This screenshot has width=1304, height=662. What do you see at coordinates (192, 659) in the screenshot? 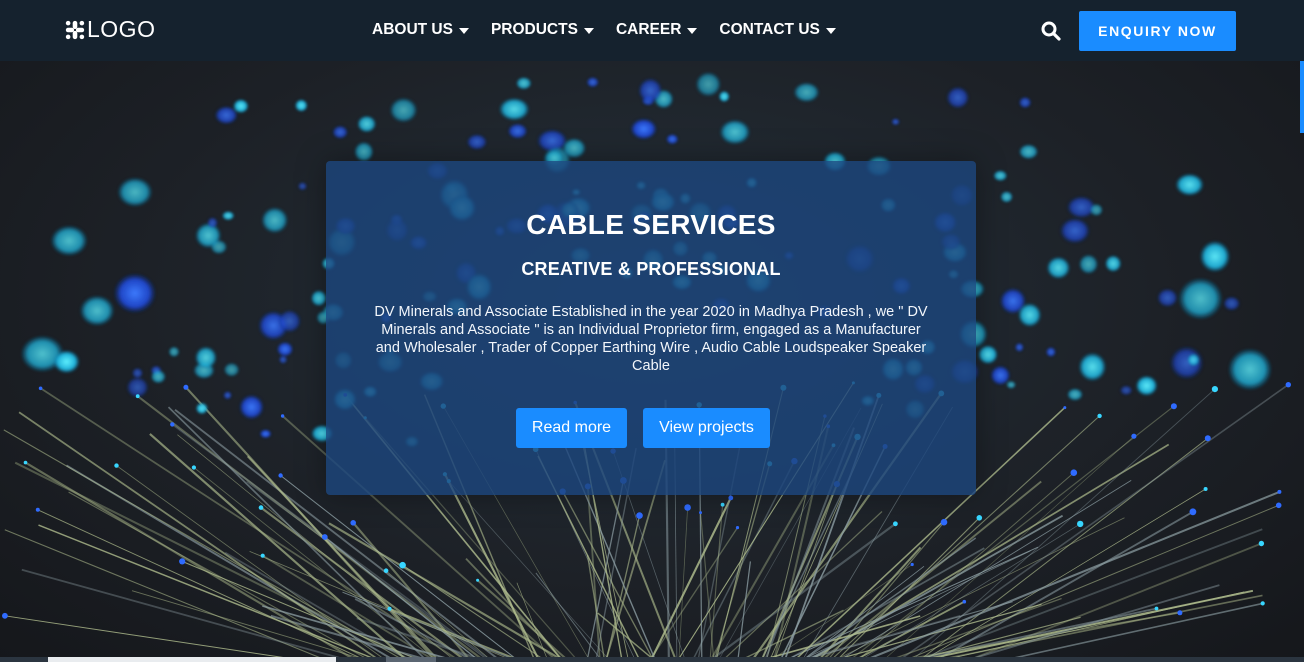
I see `bottom-strip-segment` at bounding box center [192, 659].